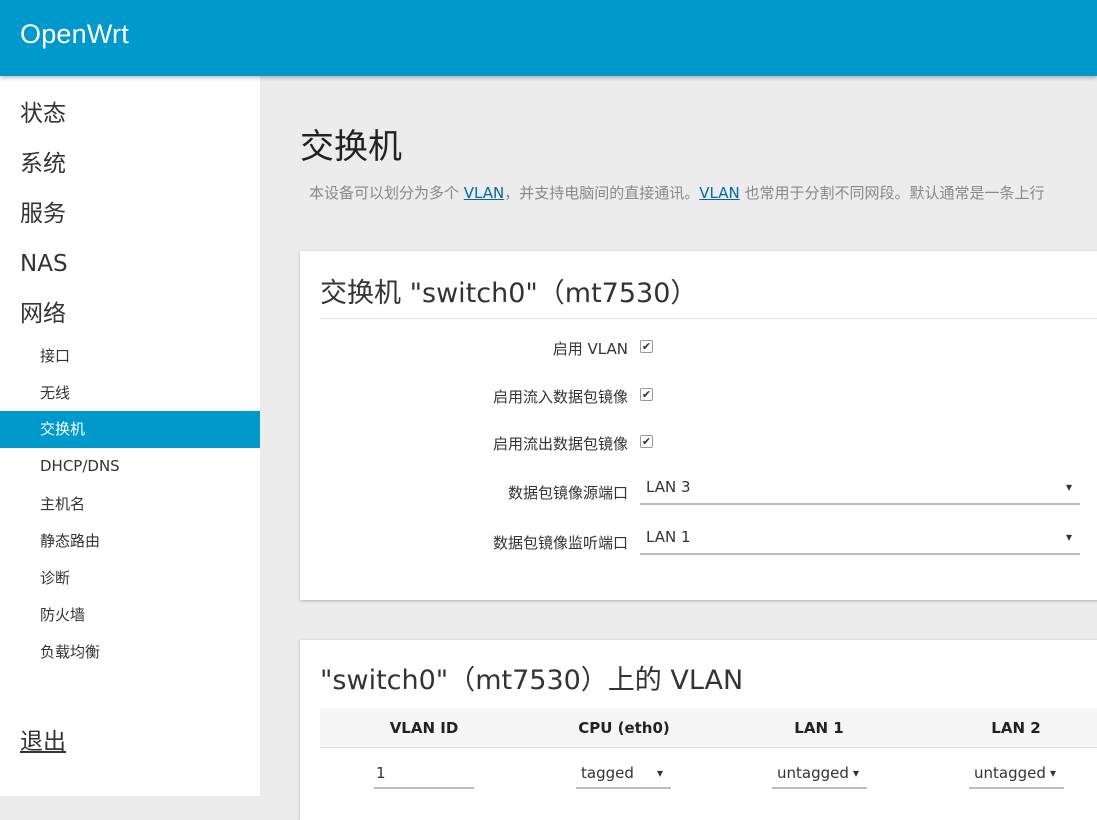 The height and width of the screenshot is (820, 1097). I want to click on lan1-port-select: untagged ▾, so click(819, 774).